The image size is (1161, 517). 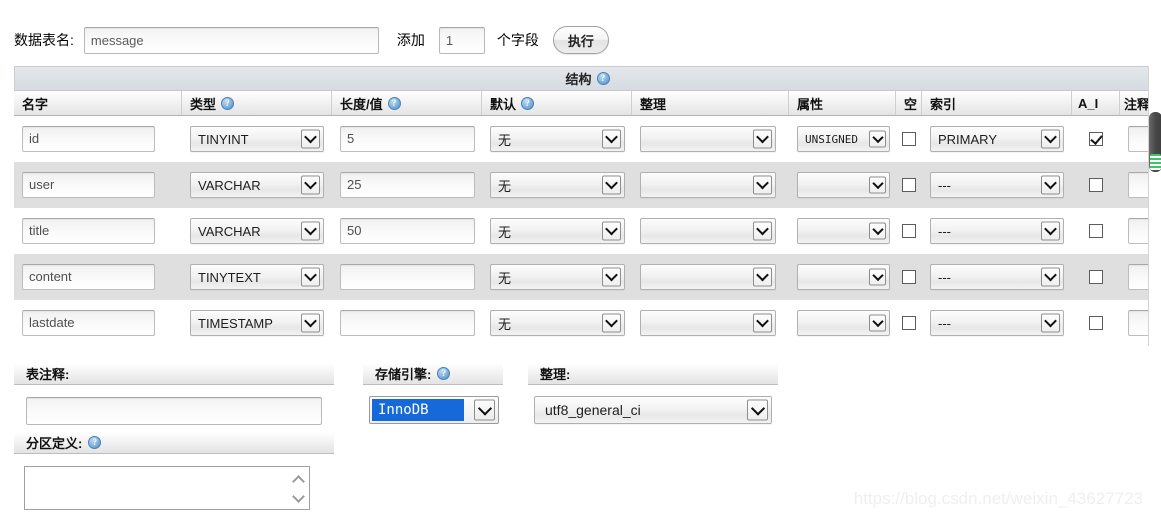 I want to click on storage-engine-select: InnoDB, so click(x=434, y=410).